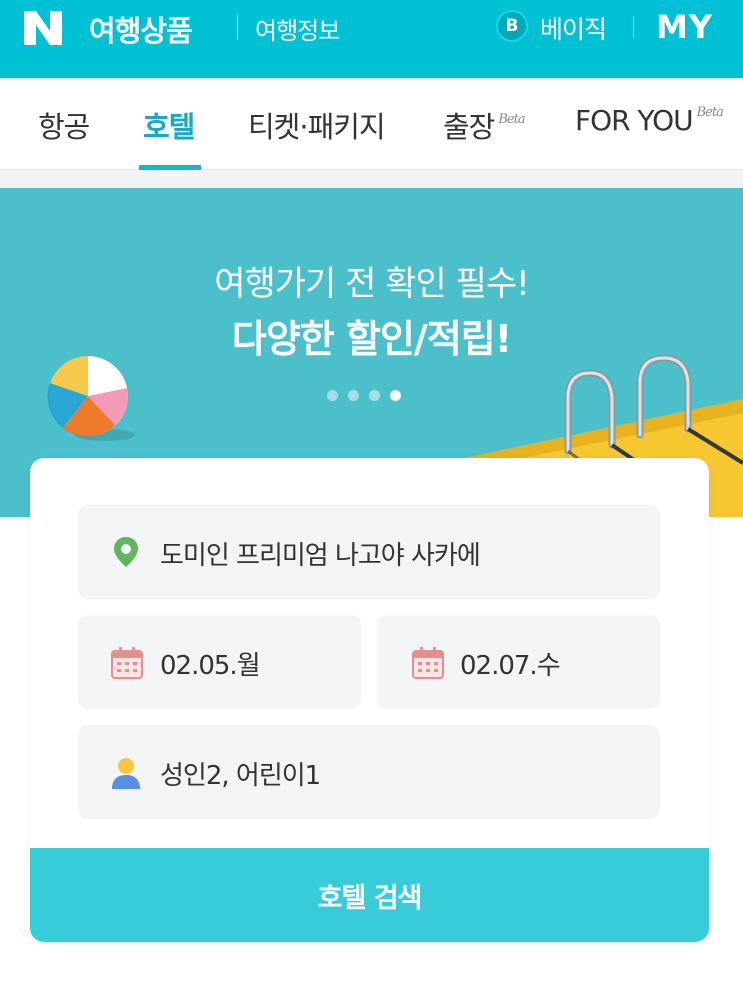 The width and height of the screenshot is (743, 994). Describe the element at coordinates (469, 127) in the screenshot. I see `tab-label: 출장` at that location.